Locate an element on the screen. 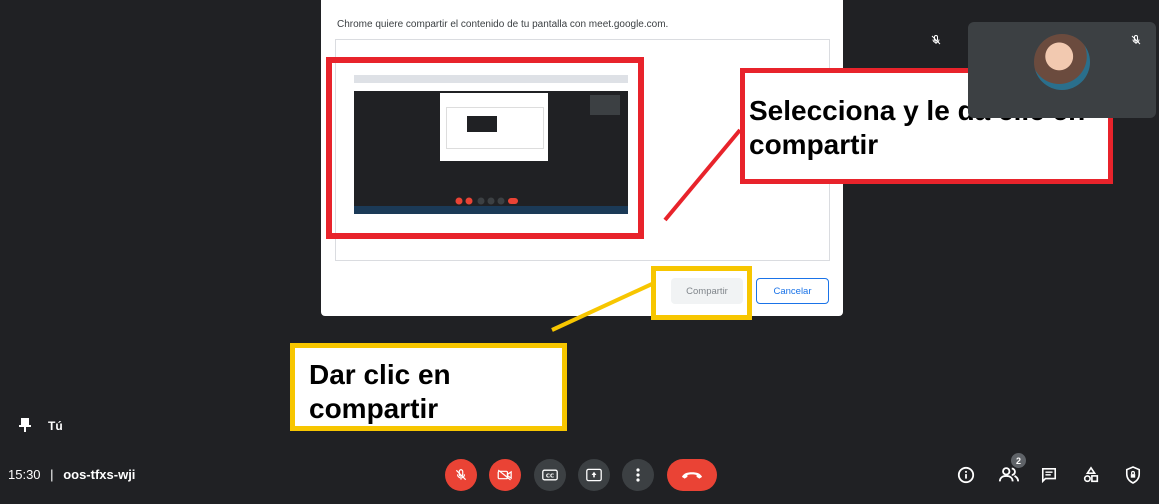 This screenshot has width=1159, height=504. host-controls-button is located at coordinates (1133, 475).